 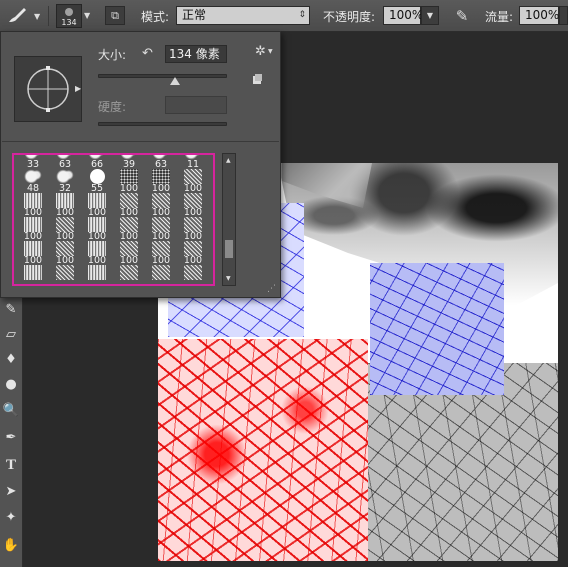 What do you see at coordinates (196, 54) in the screenshot?
I see `size-input: 134 像素` at bounding box center [196, 54].